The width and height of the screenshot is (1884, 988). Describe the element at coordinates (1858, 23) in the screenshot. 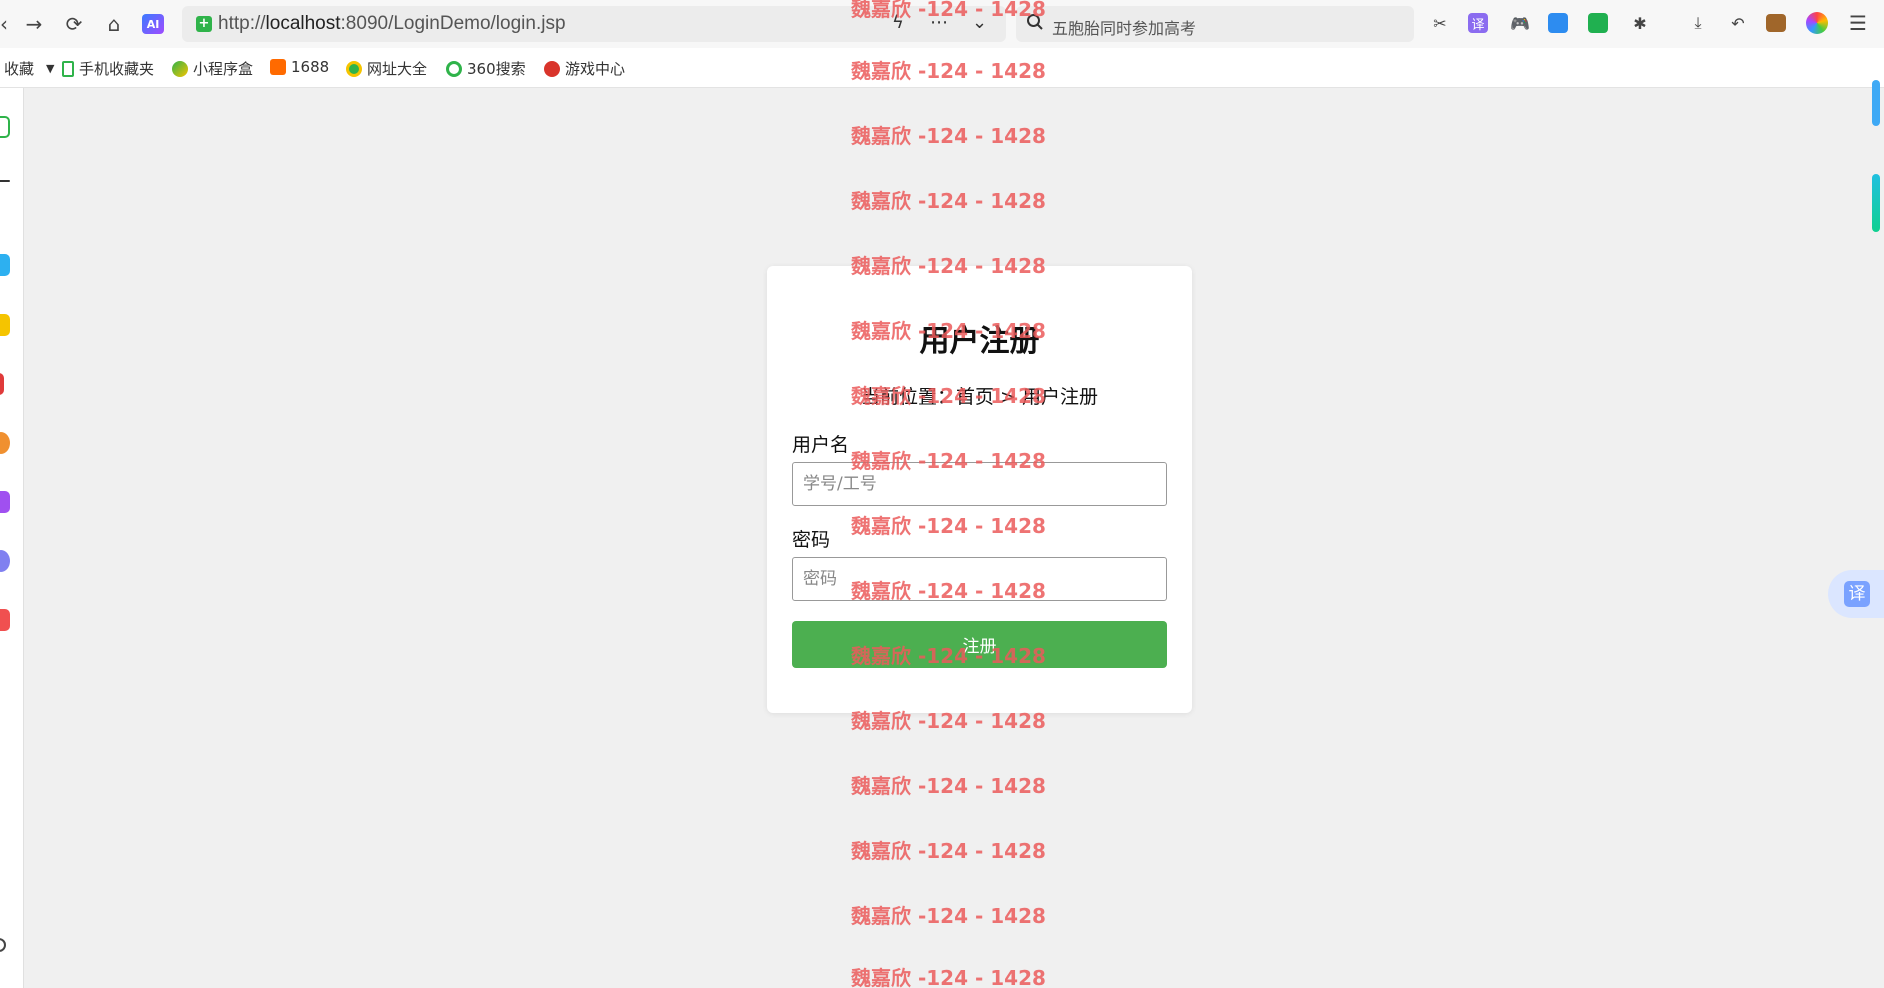

I see `menu-icon: ☰` at that location.